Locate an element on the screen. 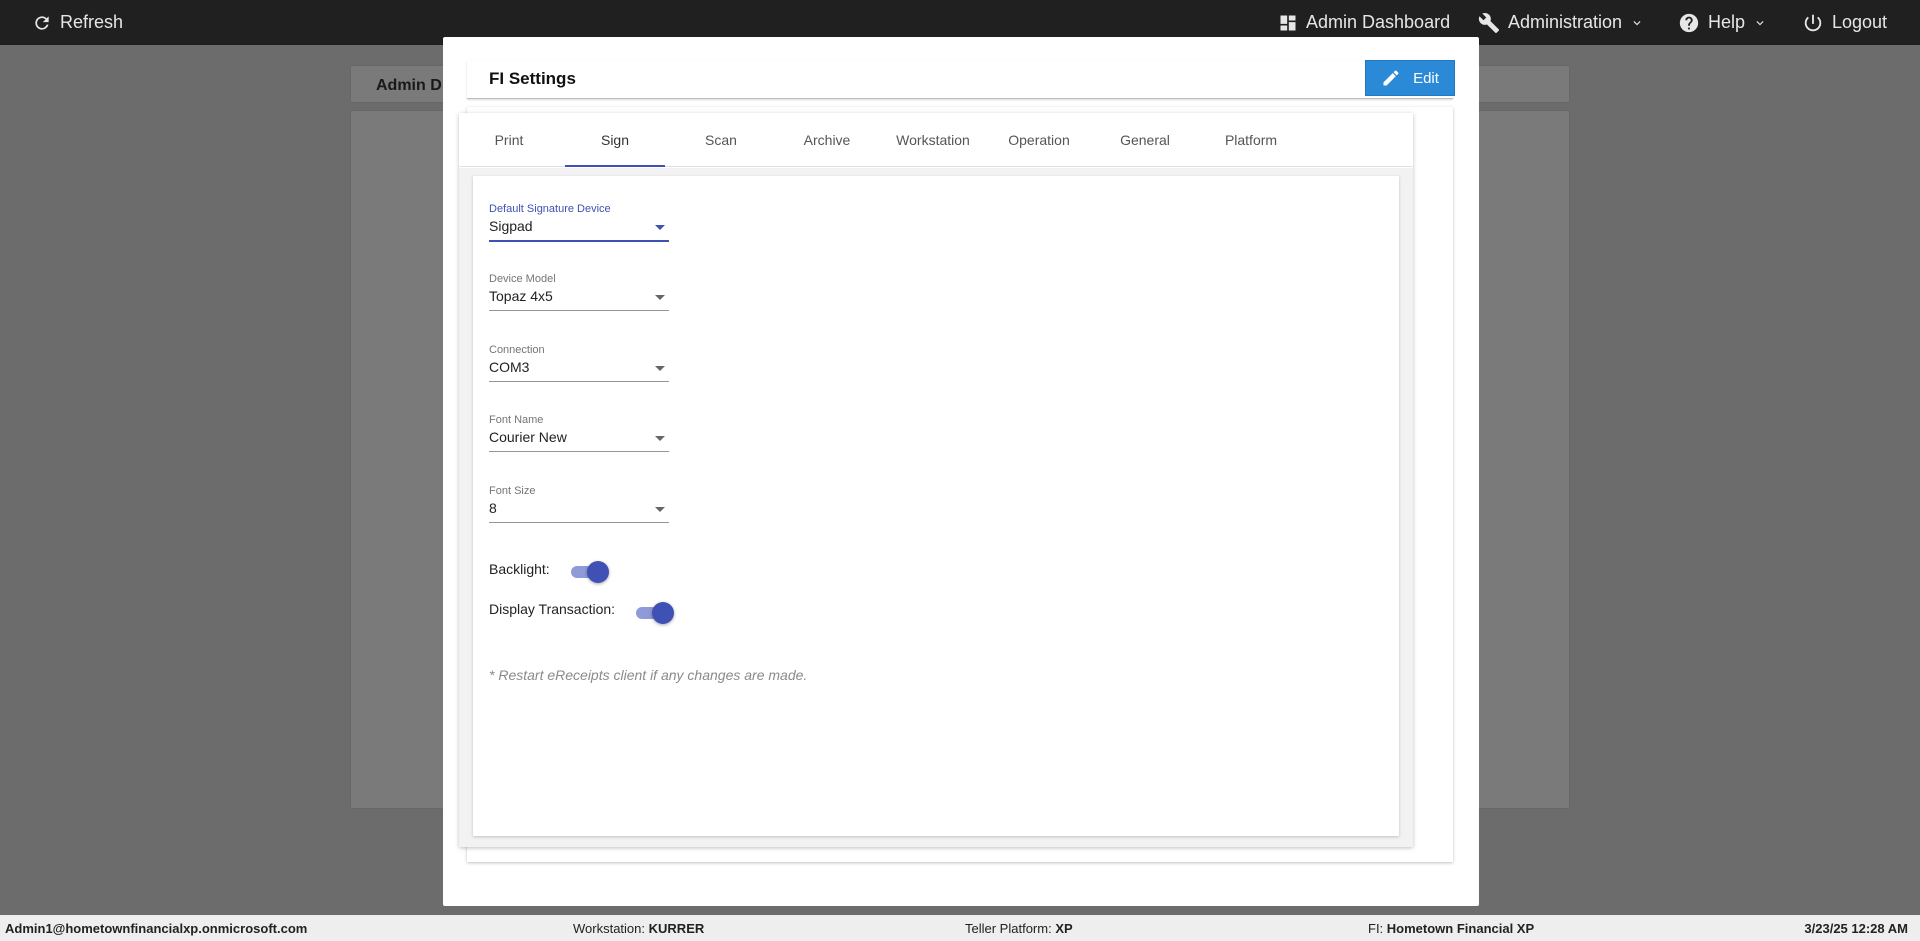  tab-label: Scan is located at coordinates (721, 140).